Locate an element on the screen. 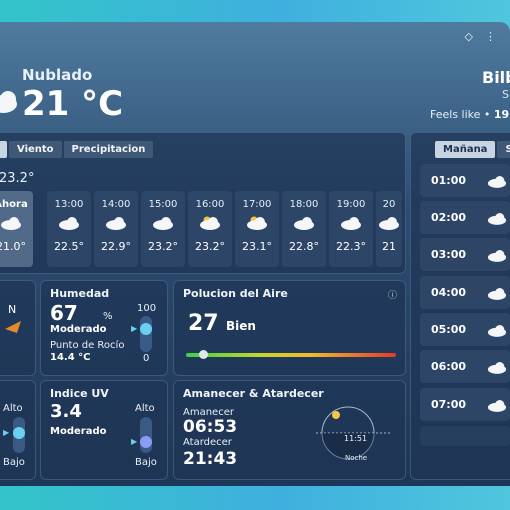 The image size is (510, 510). row-time: 04:00 is located at coordinates (449, 292).